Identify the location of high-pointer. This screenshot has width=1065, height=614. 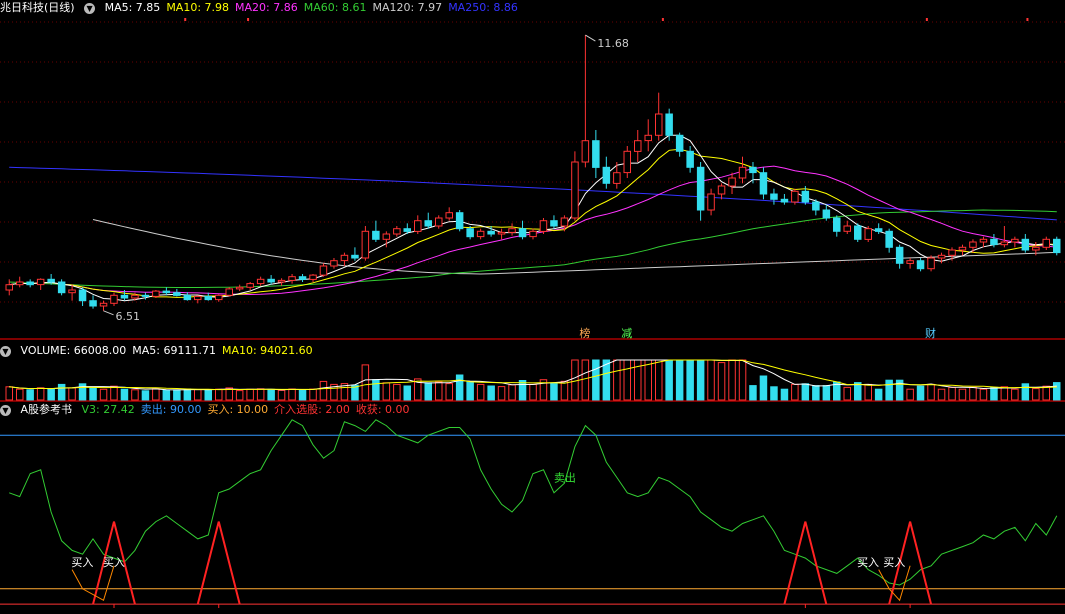
(590, 38).